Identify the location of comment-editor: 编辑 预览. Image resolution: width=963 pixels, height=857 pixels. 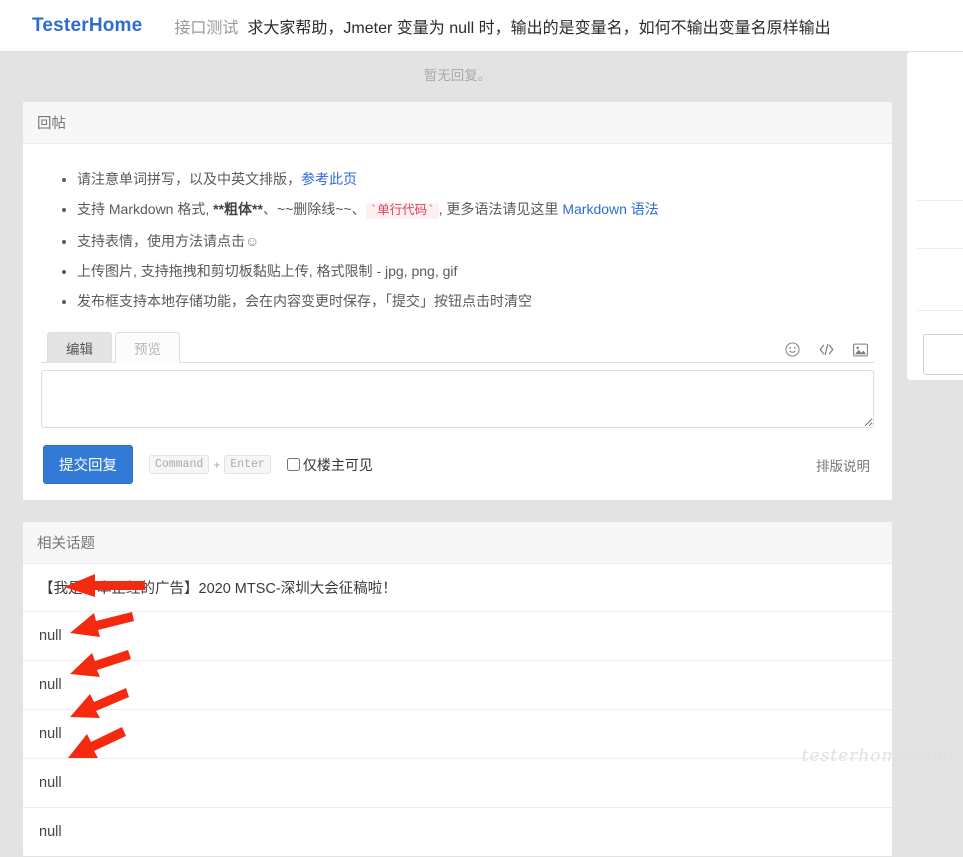
(457, 380).